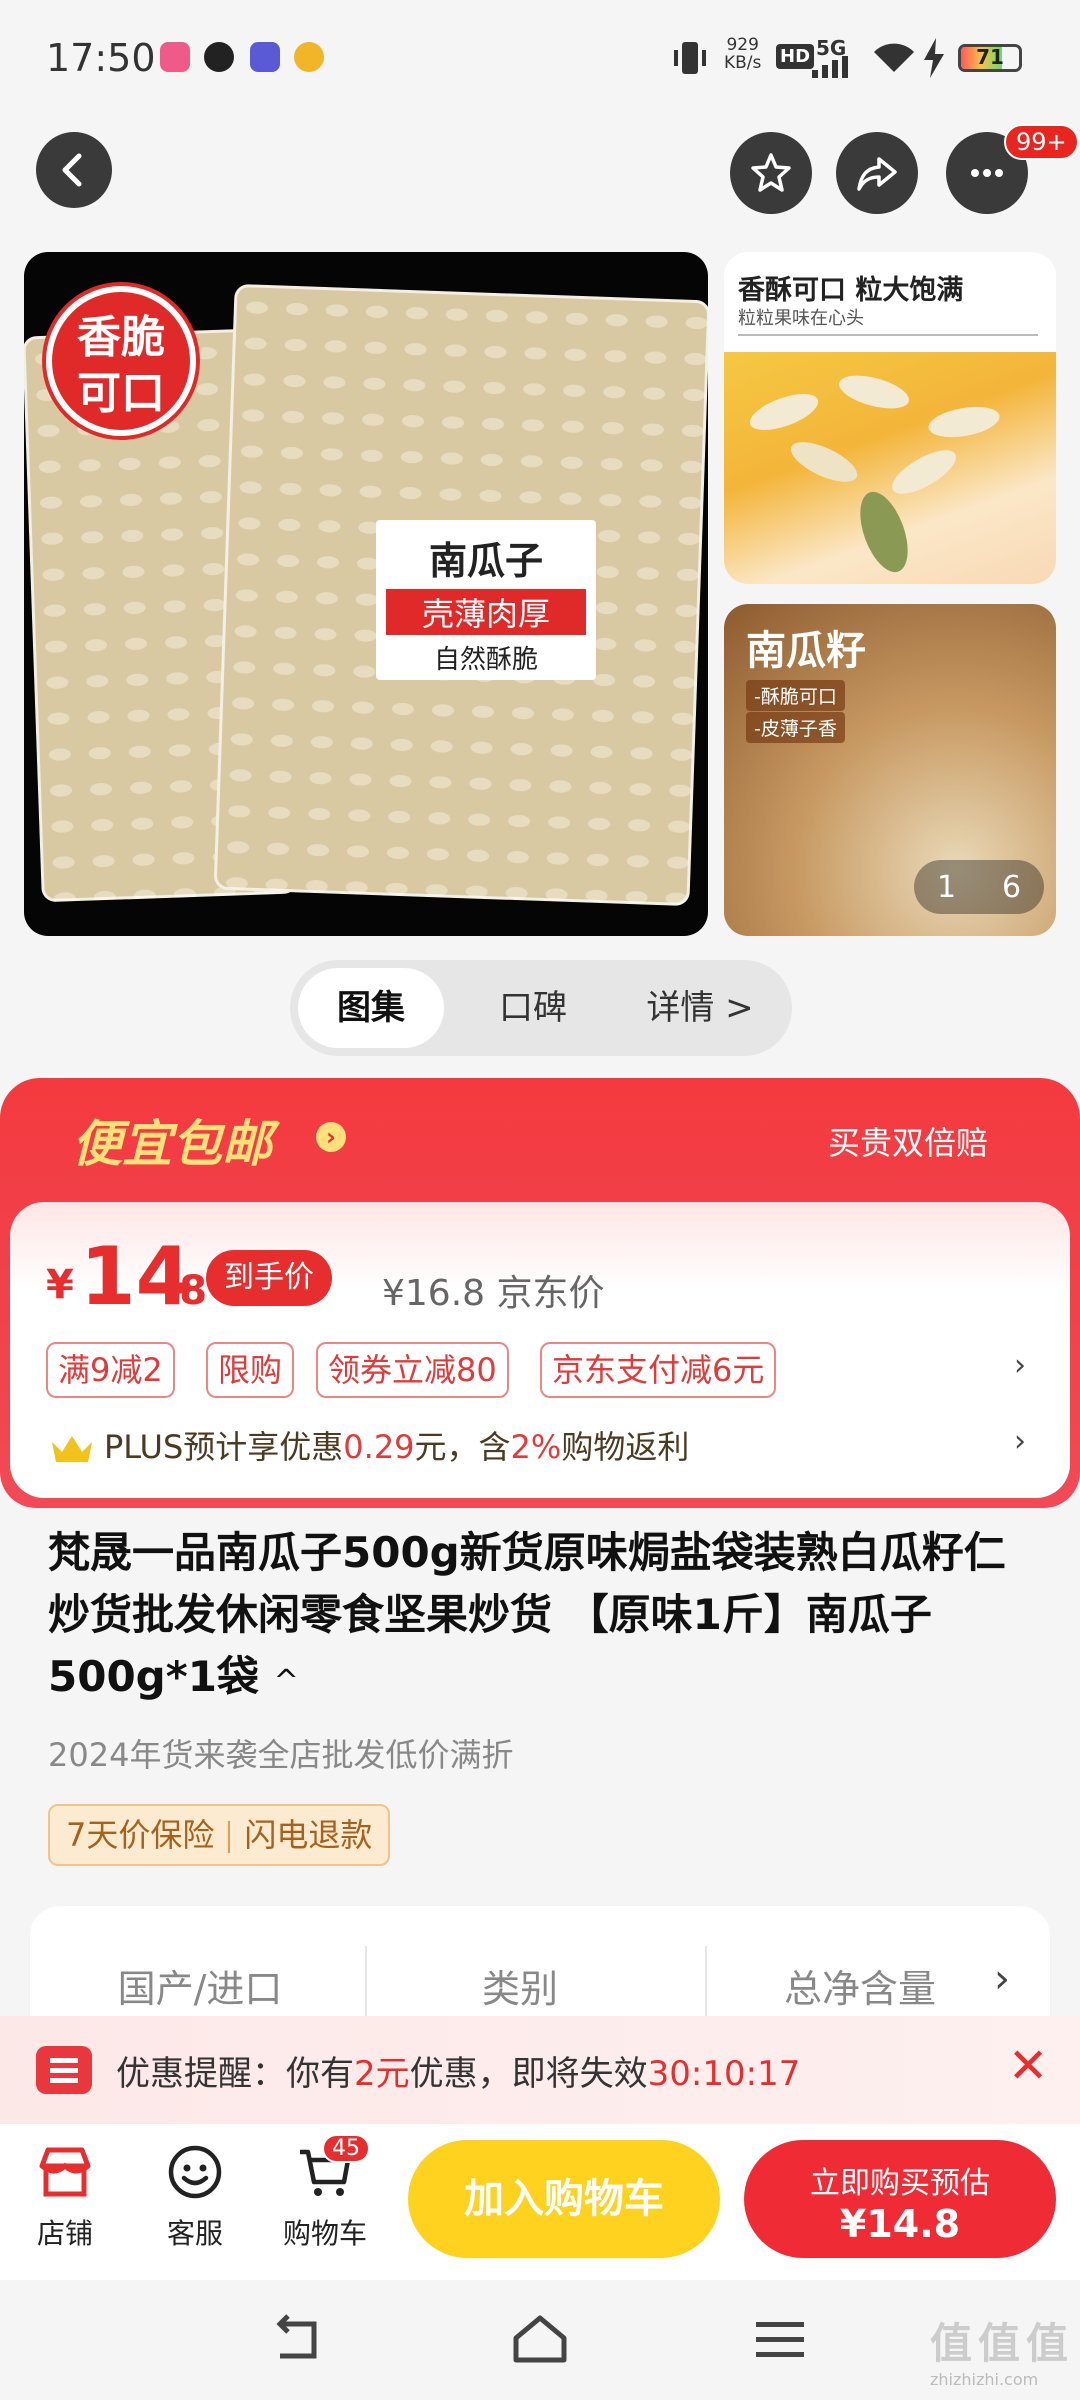  What do you see at coordinates (984, 2379) in the screenshot?
I see `watermark-domain: zhizhizhi.com` at bounding box center [984, 2379].